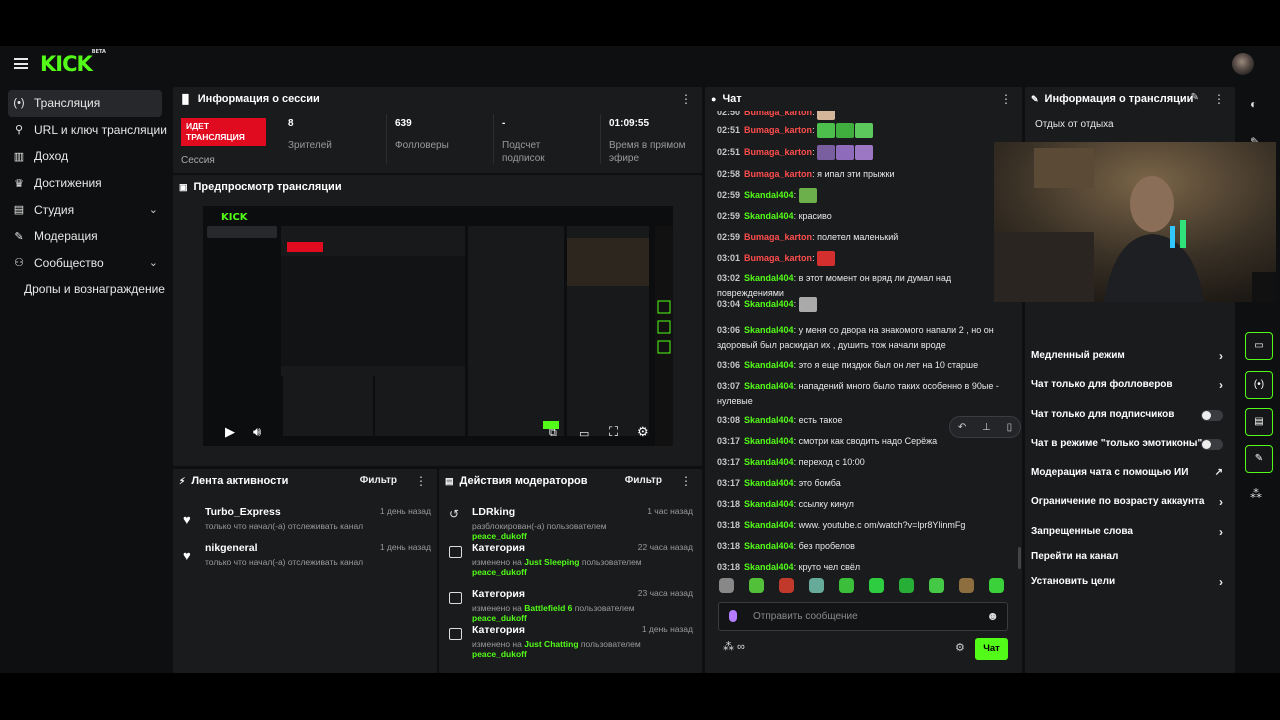  Describe the element at coordinates (1130, 356) in the screenshot. I see `stream-option: Медленный режим ›` at that location.